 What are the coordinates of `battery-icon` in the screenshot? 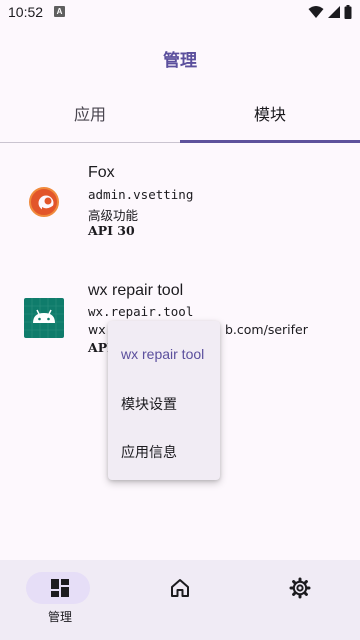 It's located at (348, 12).